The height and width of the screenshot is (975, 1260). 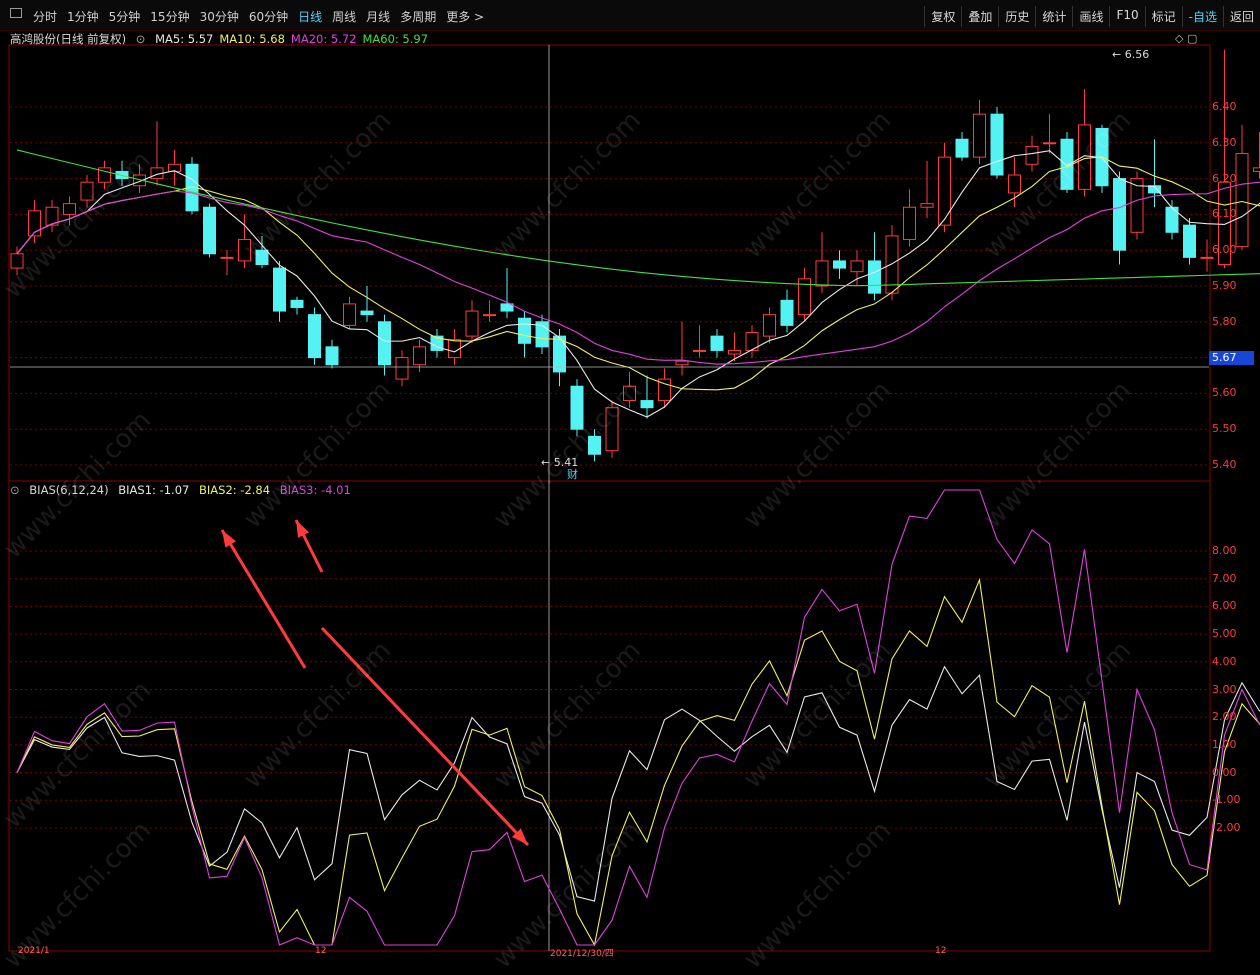 I want to click on arrow-up-small-head, so click(x=302, y=529).